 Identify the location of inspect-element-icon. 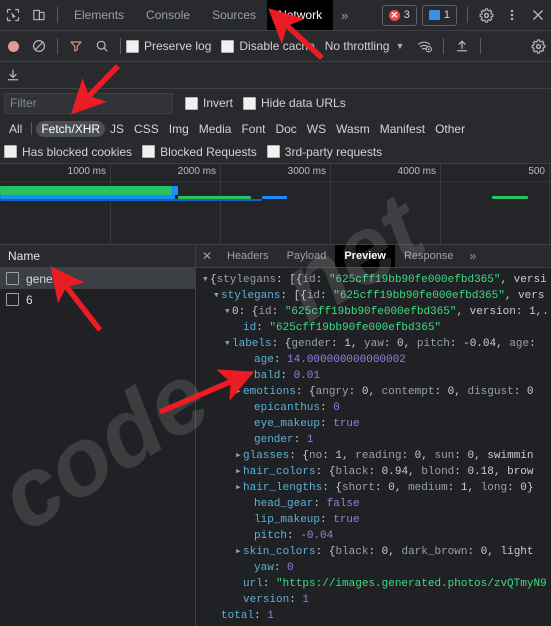
(13, 15).